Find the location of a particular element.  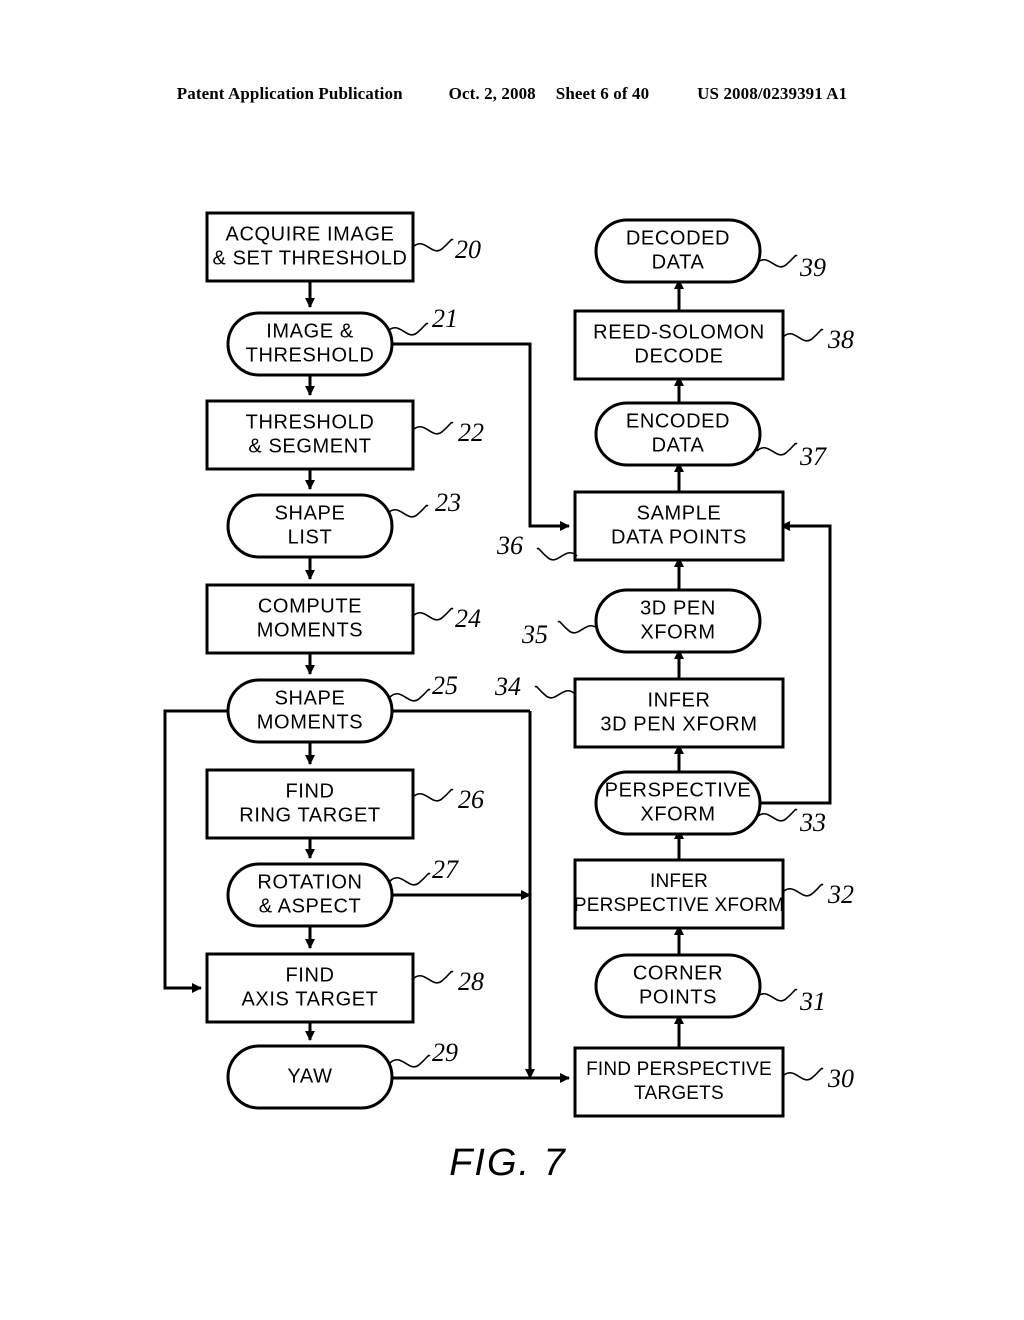

flow-node-label: TARGETS is located at coordinates (679, 1093).